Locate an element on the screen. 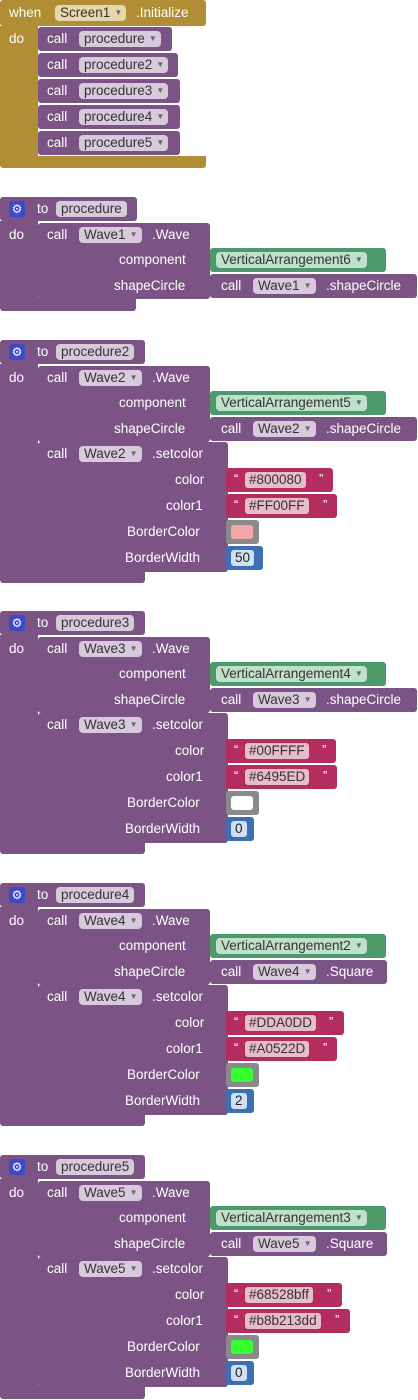  procedure5-spine is located at coordinates (19, 1284).